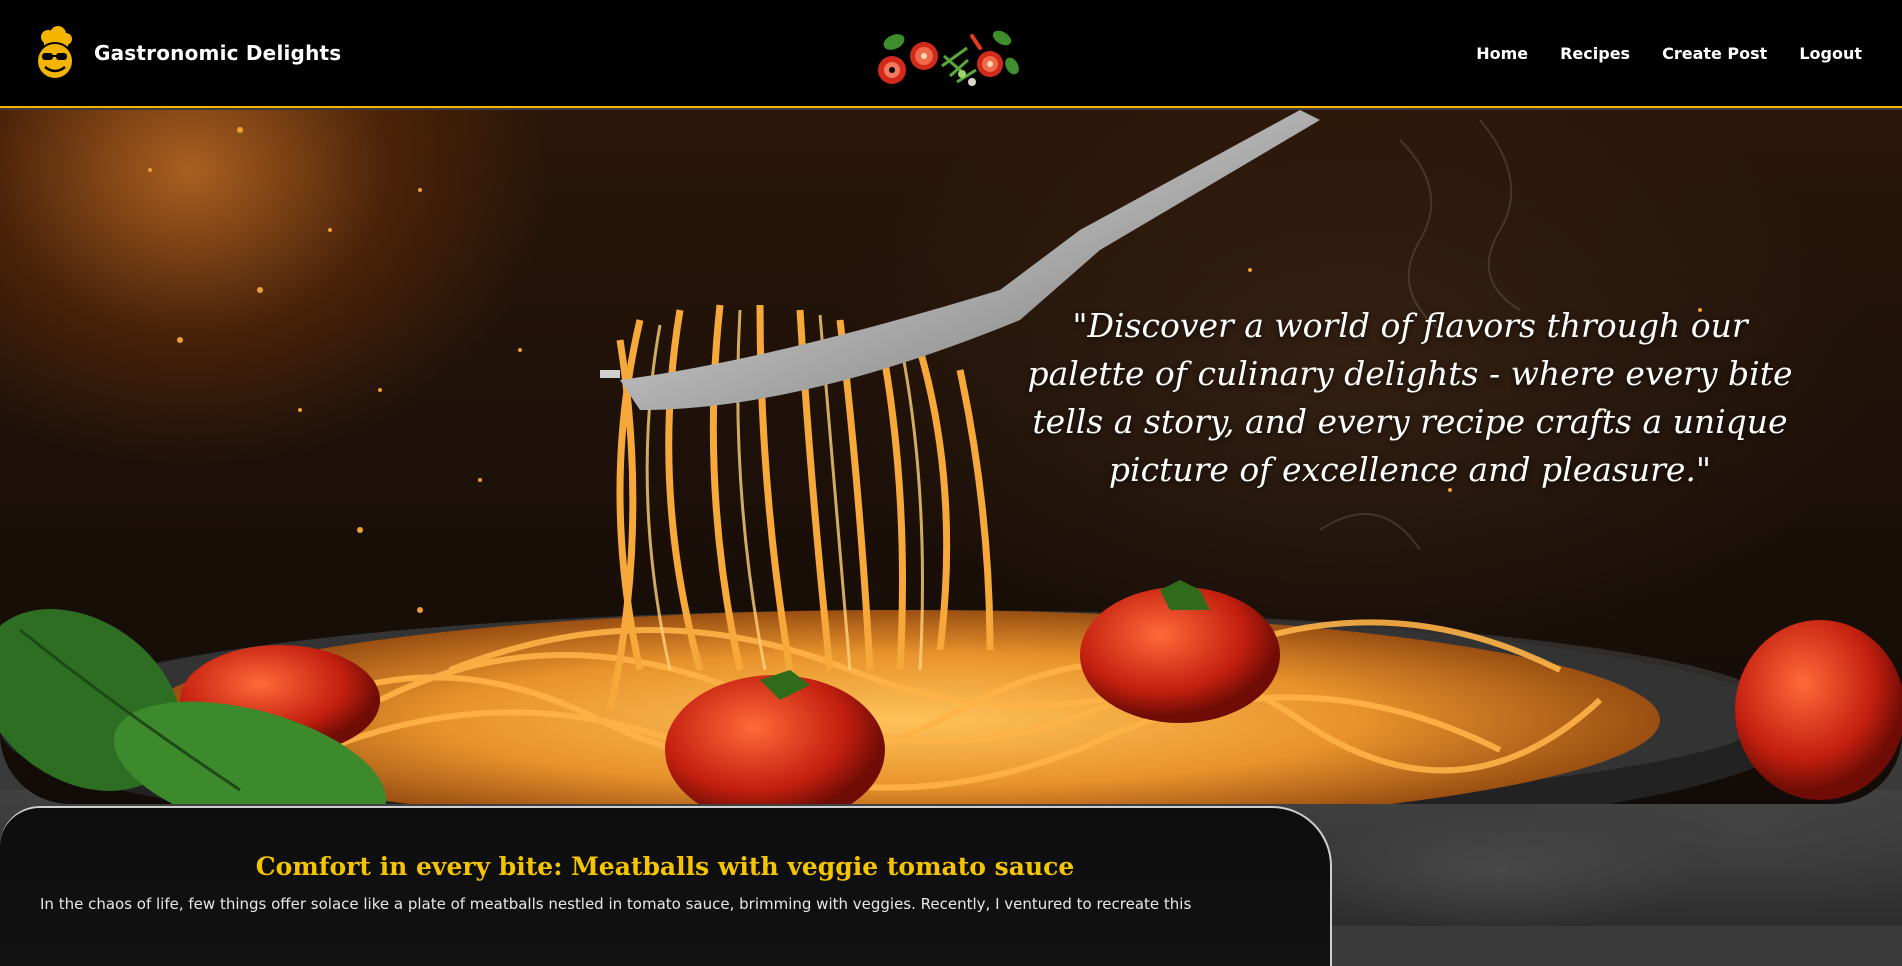  I want to click on nav-logout-link: Logout, so click(1830, 53).